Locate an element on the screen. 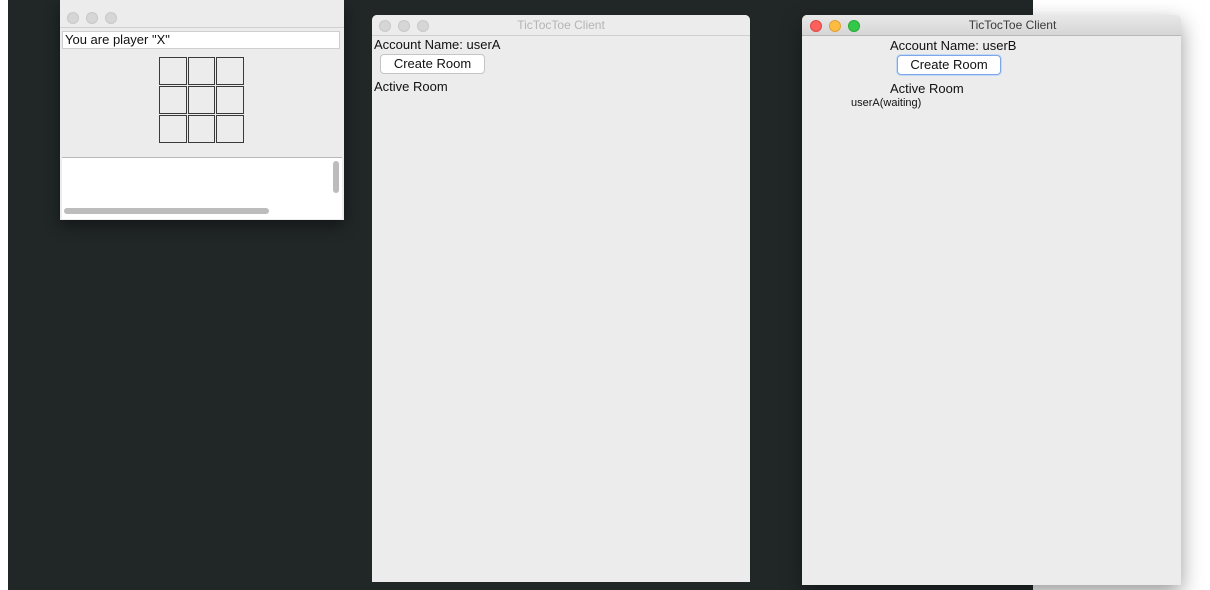 This screenshot has height=590, width=1210. room-list: userA(waiting) is located at coordinates (951, 104).